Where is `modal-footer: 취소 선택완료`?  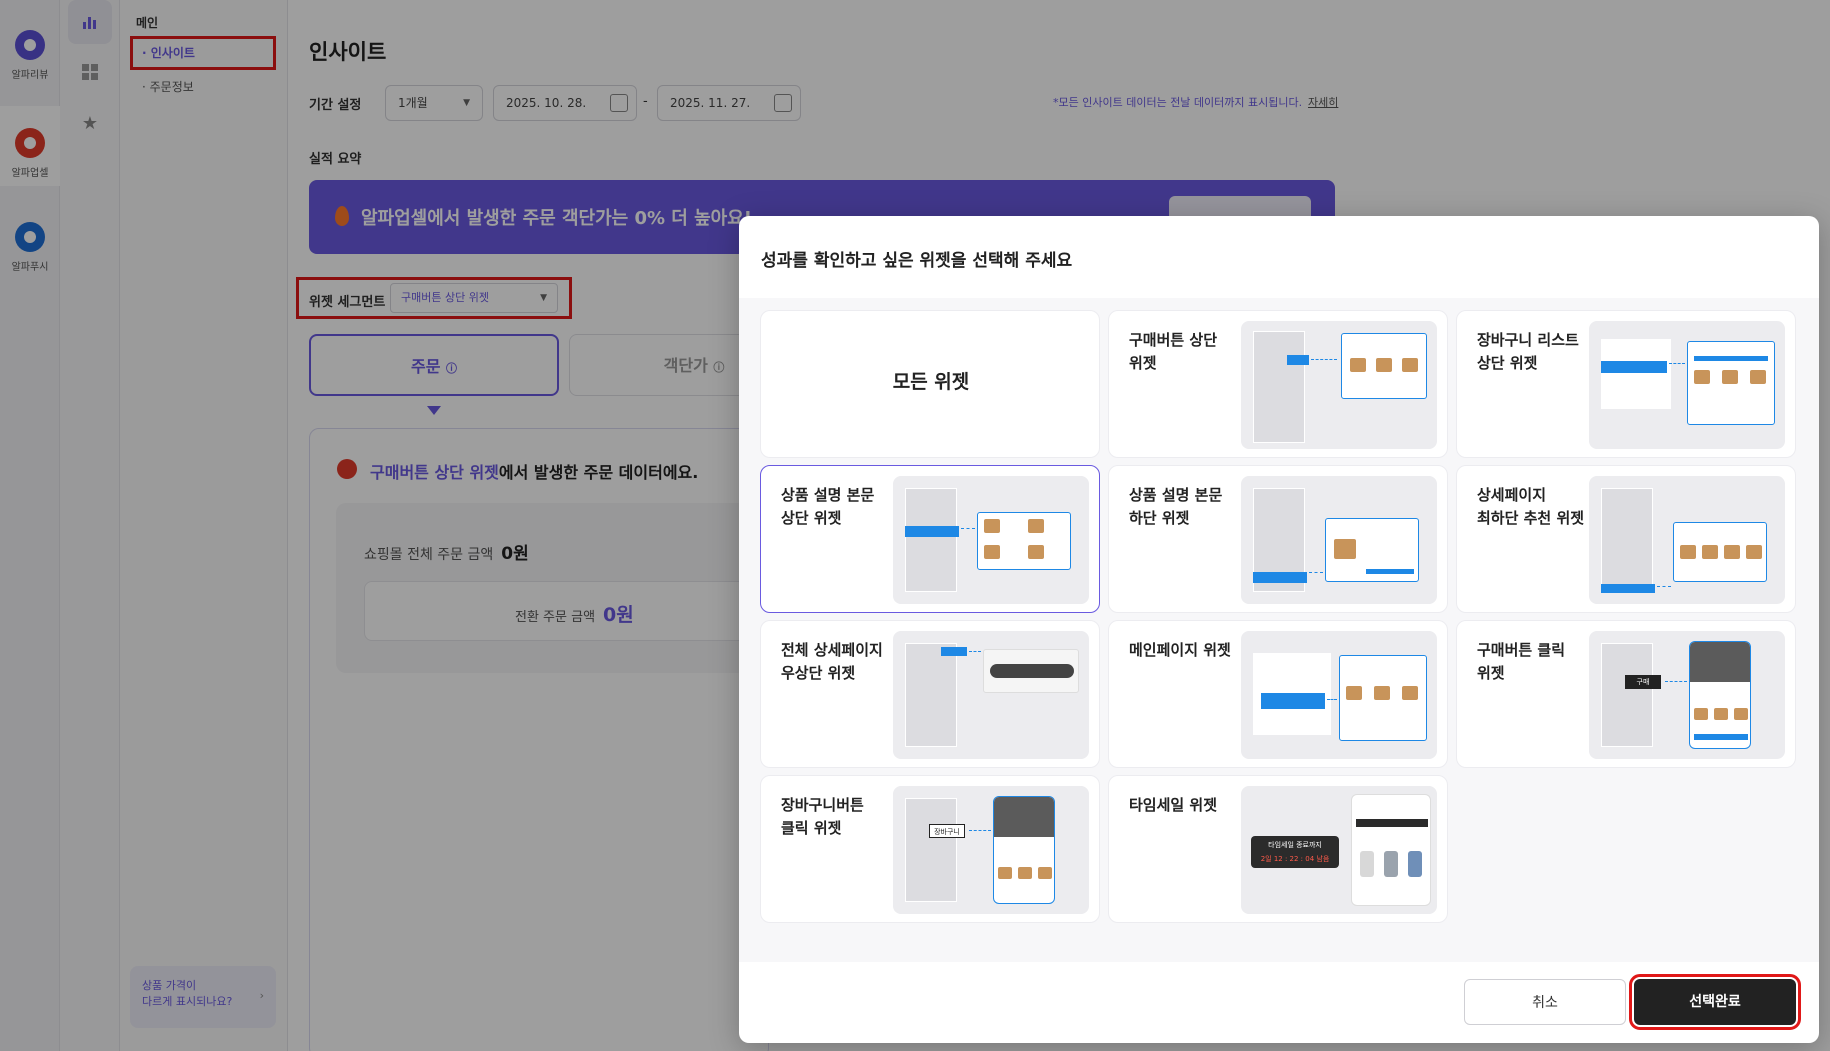 modal-footer: 취소 선택완료 is located at coordinates (1279, 1002).